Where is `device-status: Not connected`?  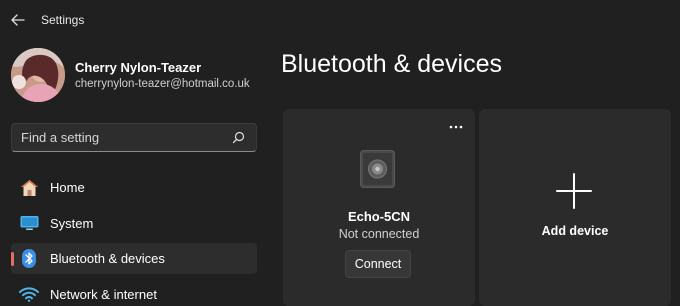
device-status: Not connected is located at coordinates (379, 234).